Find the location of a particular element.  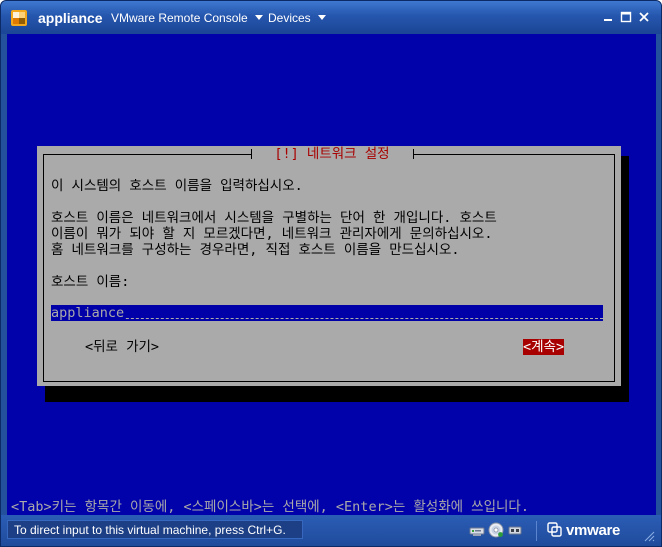

description-line-3: 홈 네트워크를 구성하는 경우라면, 직접 호스트 이름을 만드십시오. is located at coordinates (255, 250).